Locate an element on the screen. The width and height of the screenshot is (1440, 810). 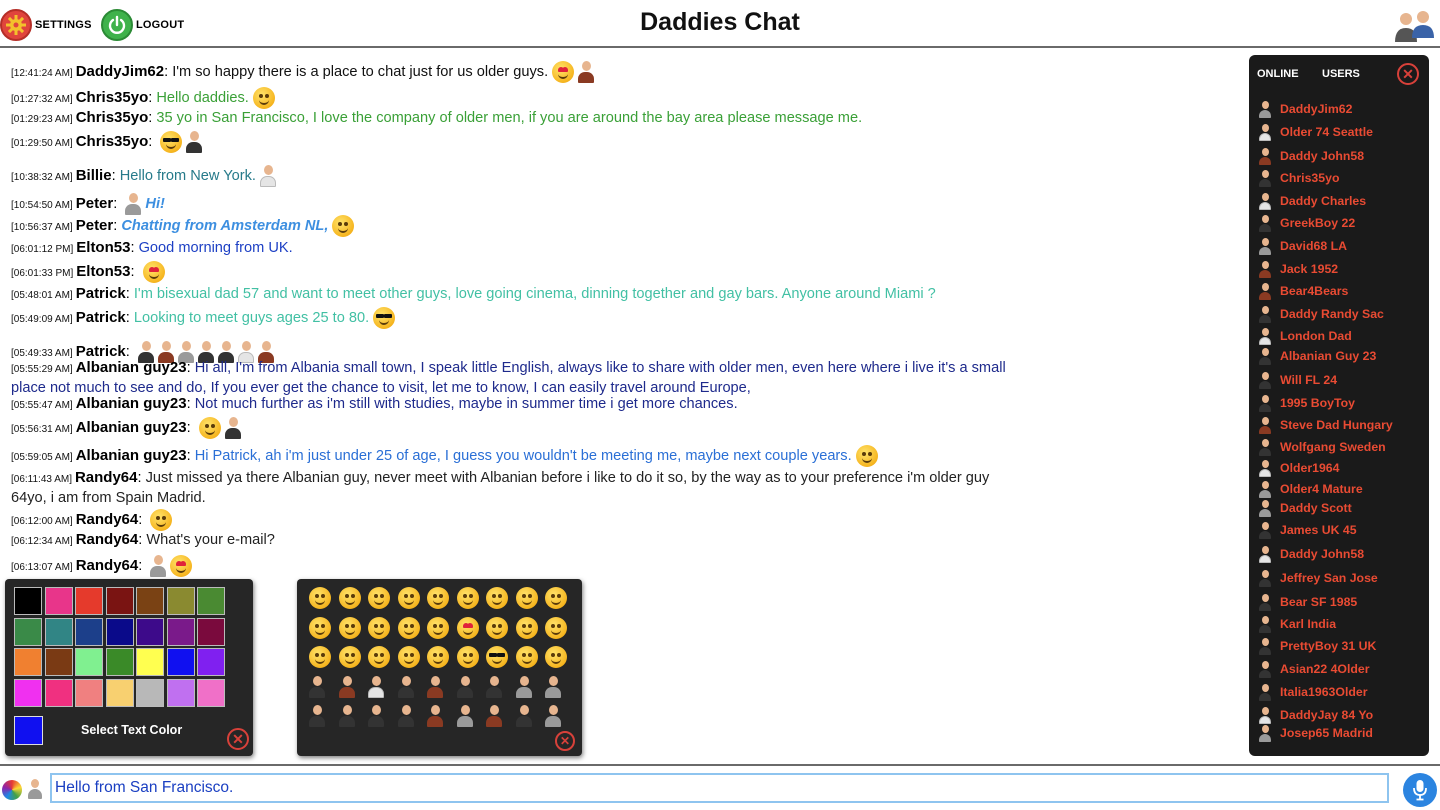
user-list-item: Jack 1952 is located at coordinates (1339, 269).